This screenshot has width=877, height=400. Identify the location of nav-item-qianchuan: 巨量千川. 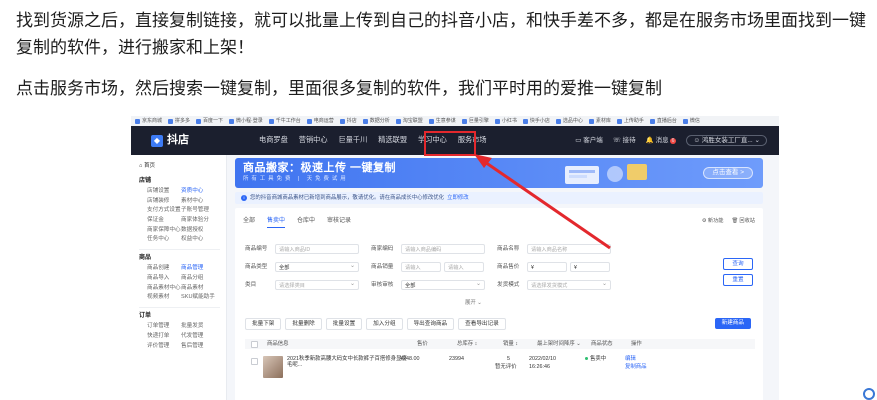
(353, 140).